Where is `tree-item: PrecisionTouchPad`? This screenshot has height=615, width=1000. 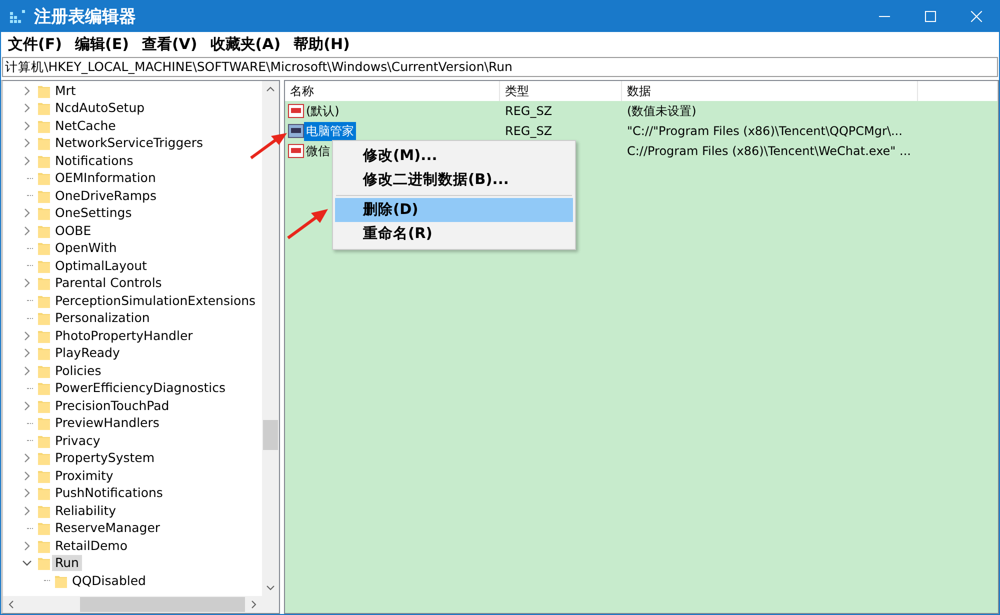 tree-item: PrecisionTouchPad is located at coordinates (112, 406).